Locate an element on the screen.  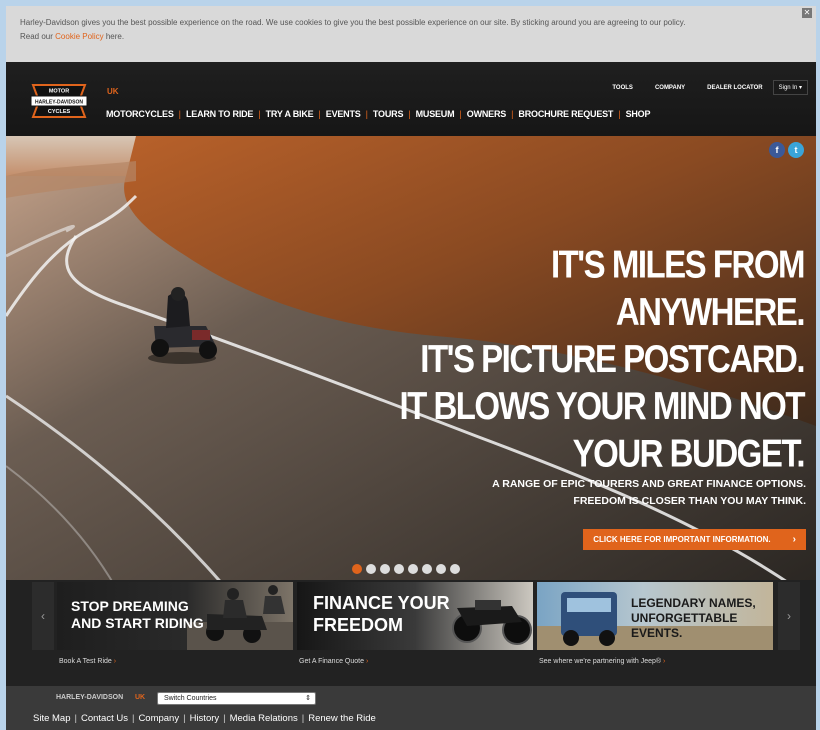
carousel-next-button: › is located at coordinates (789, 616).